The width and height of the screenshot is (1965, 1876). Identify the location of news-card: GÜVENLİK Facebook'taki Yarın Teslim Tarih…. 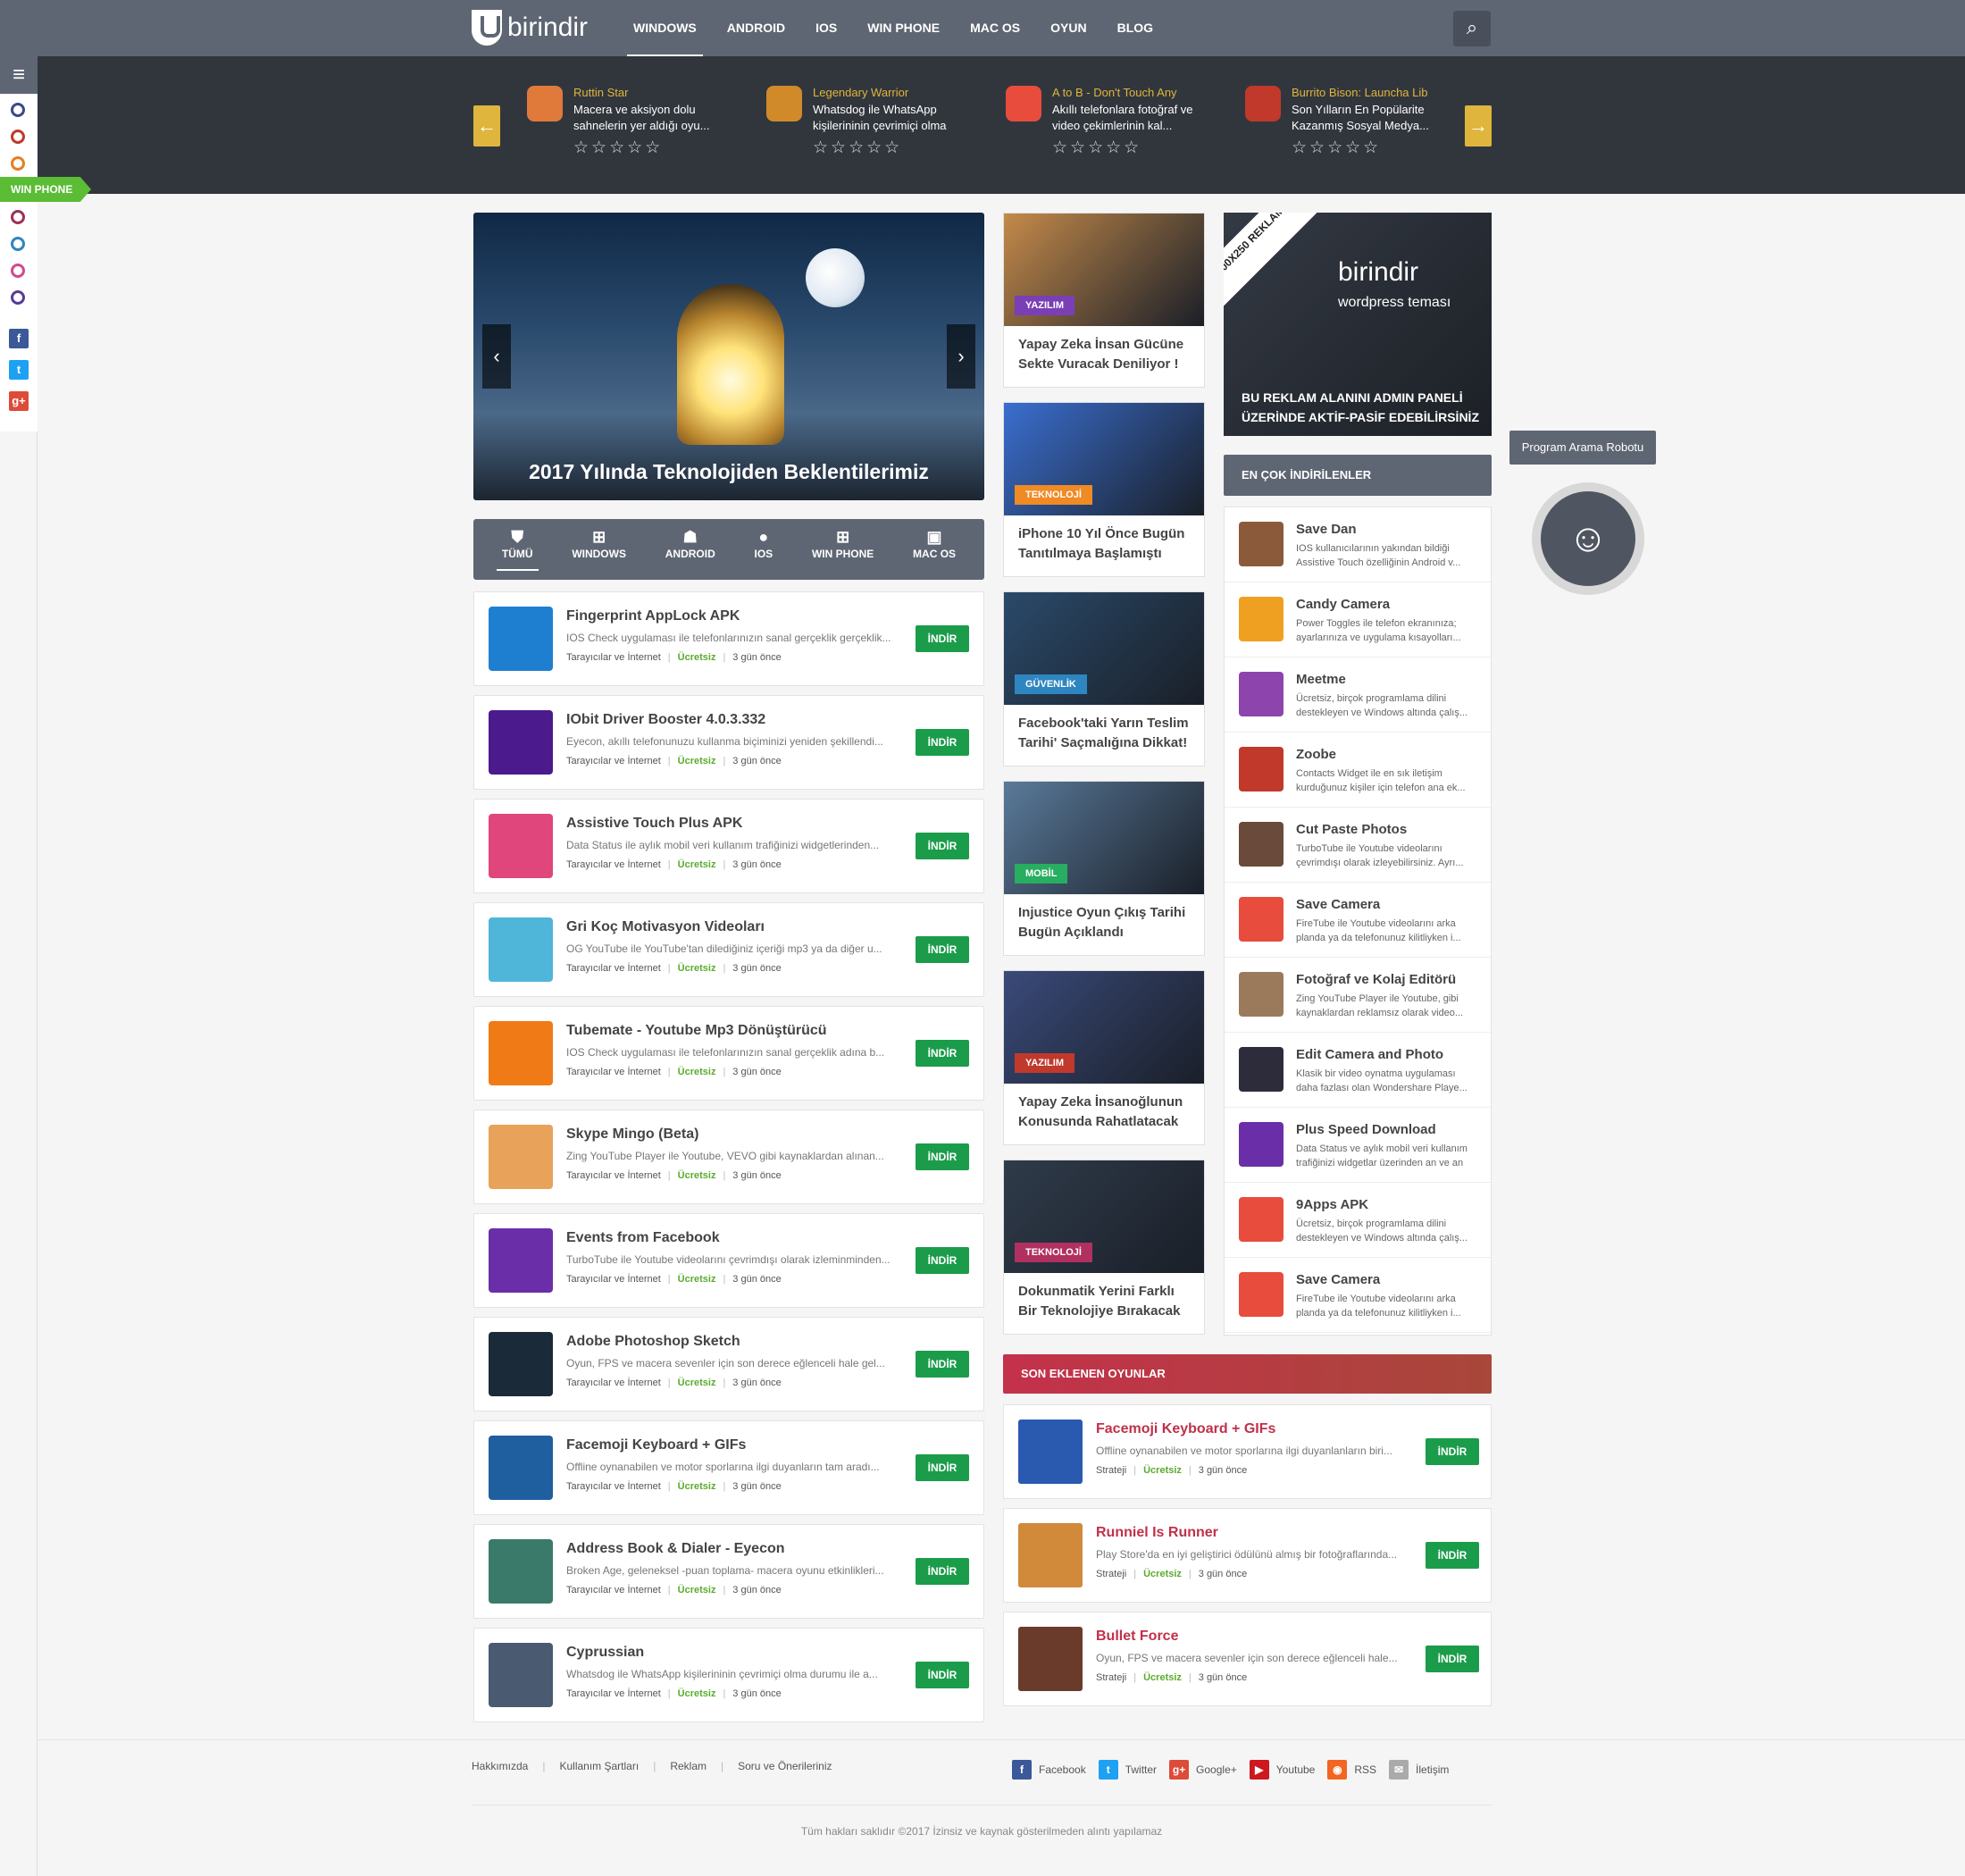
(1104, 678).